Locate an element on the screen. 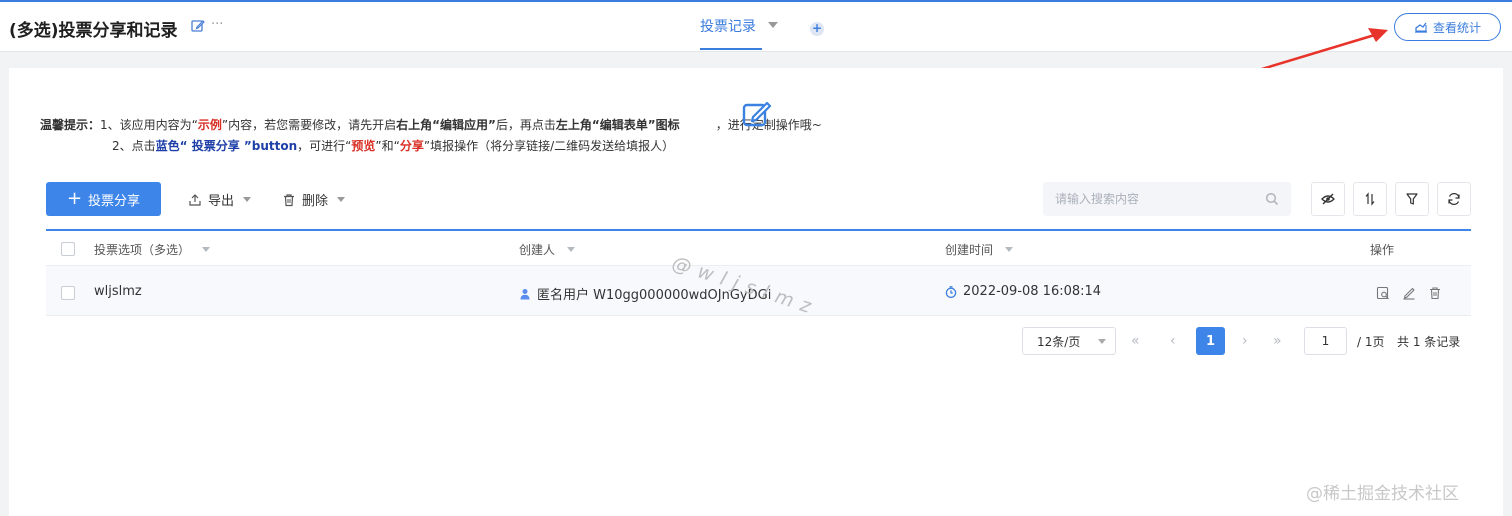 This screenshot has width=1512, height=516. vote-share-button: + 投票分享 is located at coordinates (103, 199).